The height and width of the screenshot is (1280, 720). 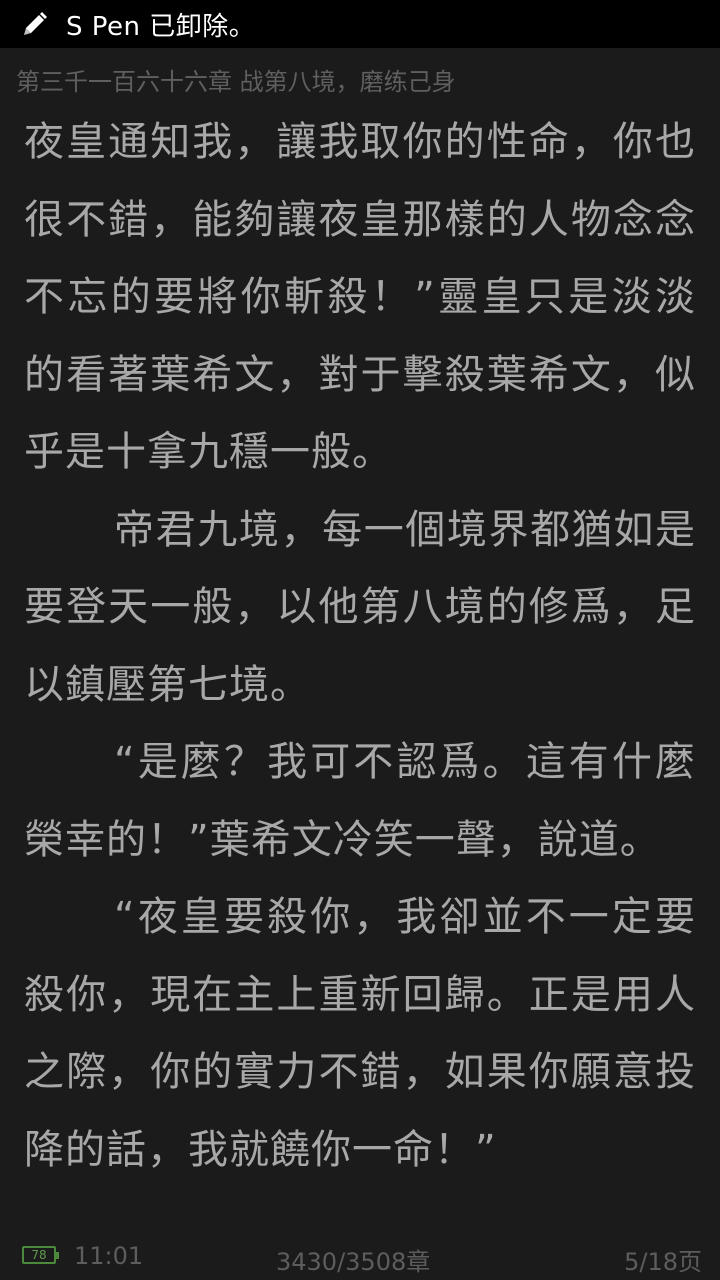 I want to click on paragraph: “是麼？我可不認爲。這有什麼榮幸的！”葉希文冷笑一聲，說道。, so click(x=360, y=801).